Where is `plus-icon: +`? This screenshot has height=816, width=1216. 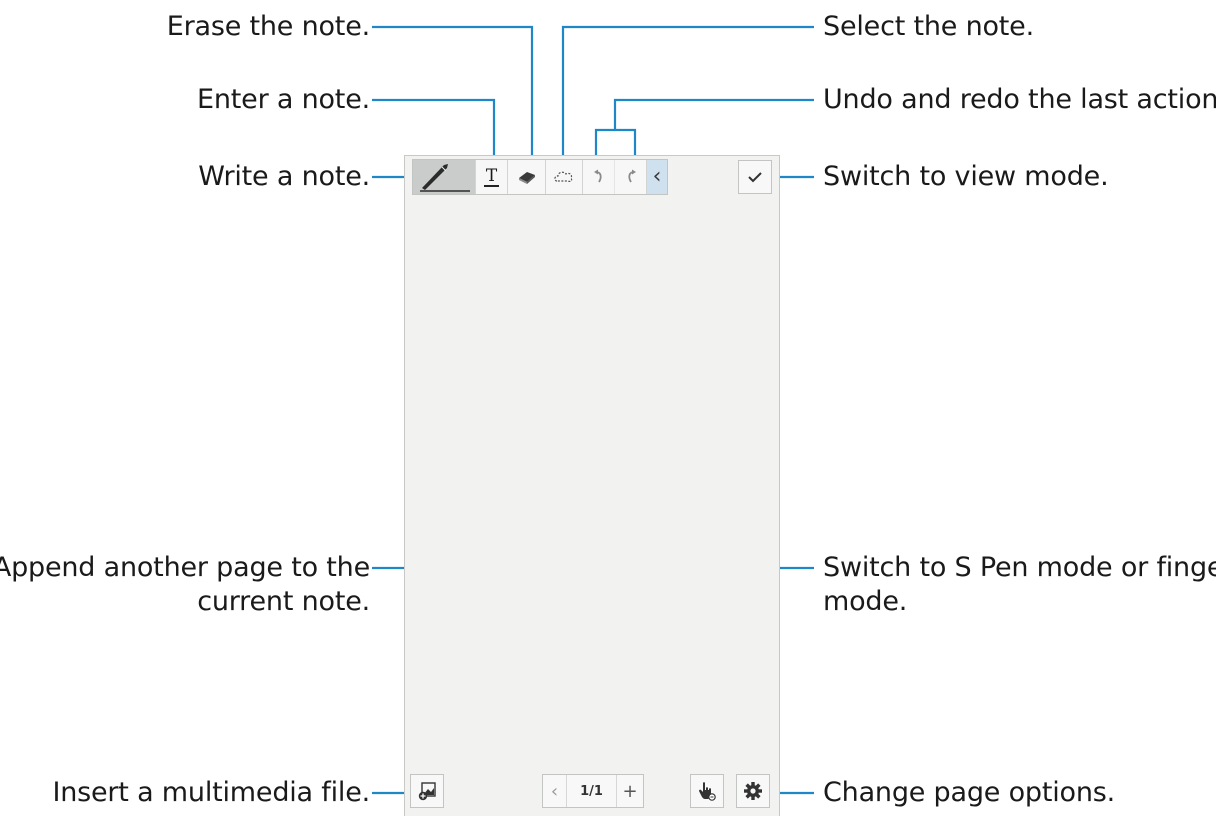
plus-icon: + is located at coordinates (630, 791).